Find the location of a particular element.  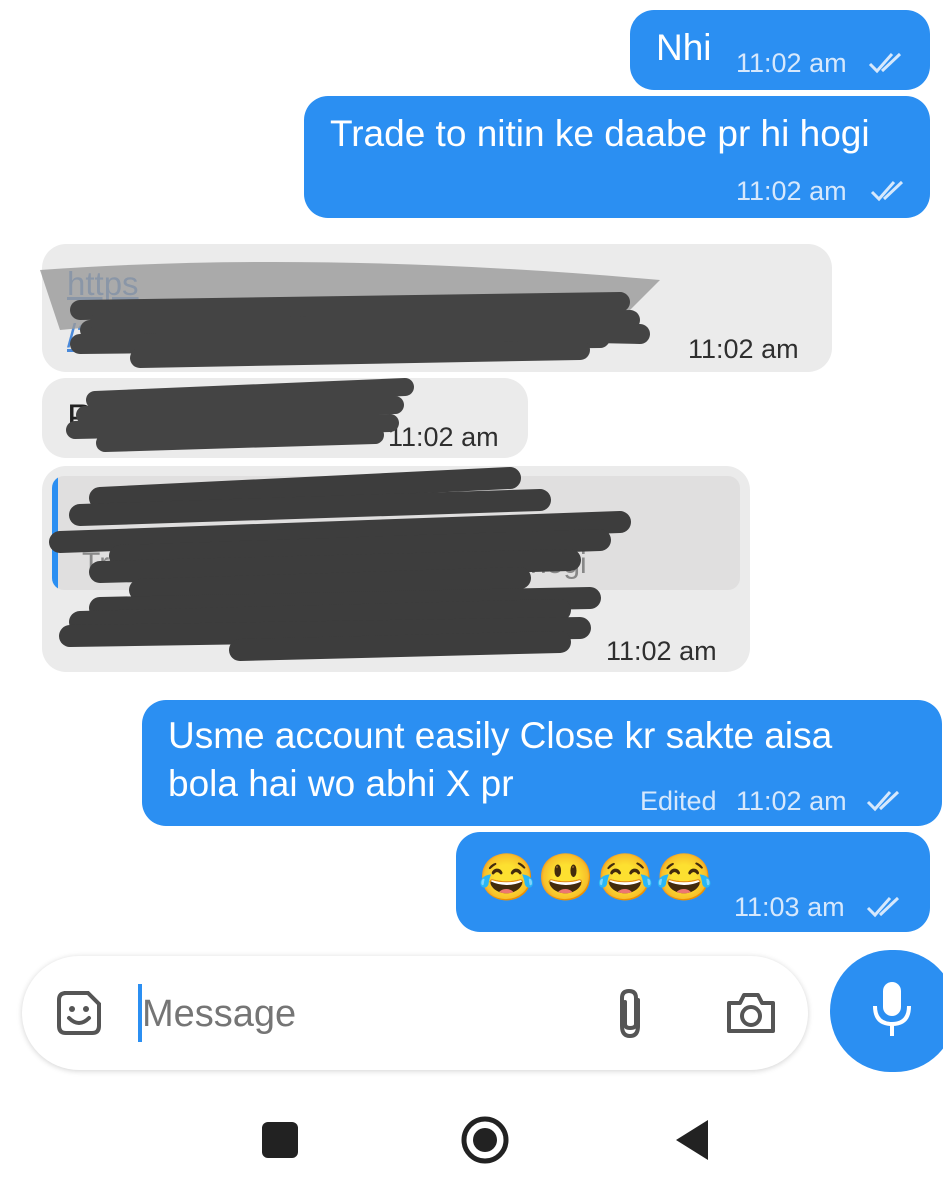

message-text: Trade to nitin ke daabe pr hi hogi is located at coordinates (600, 133).